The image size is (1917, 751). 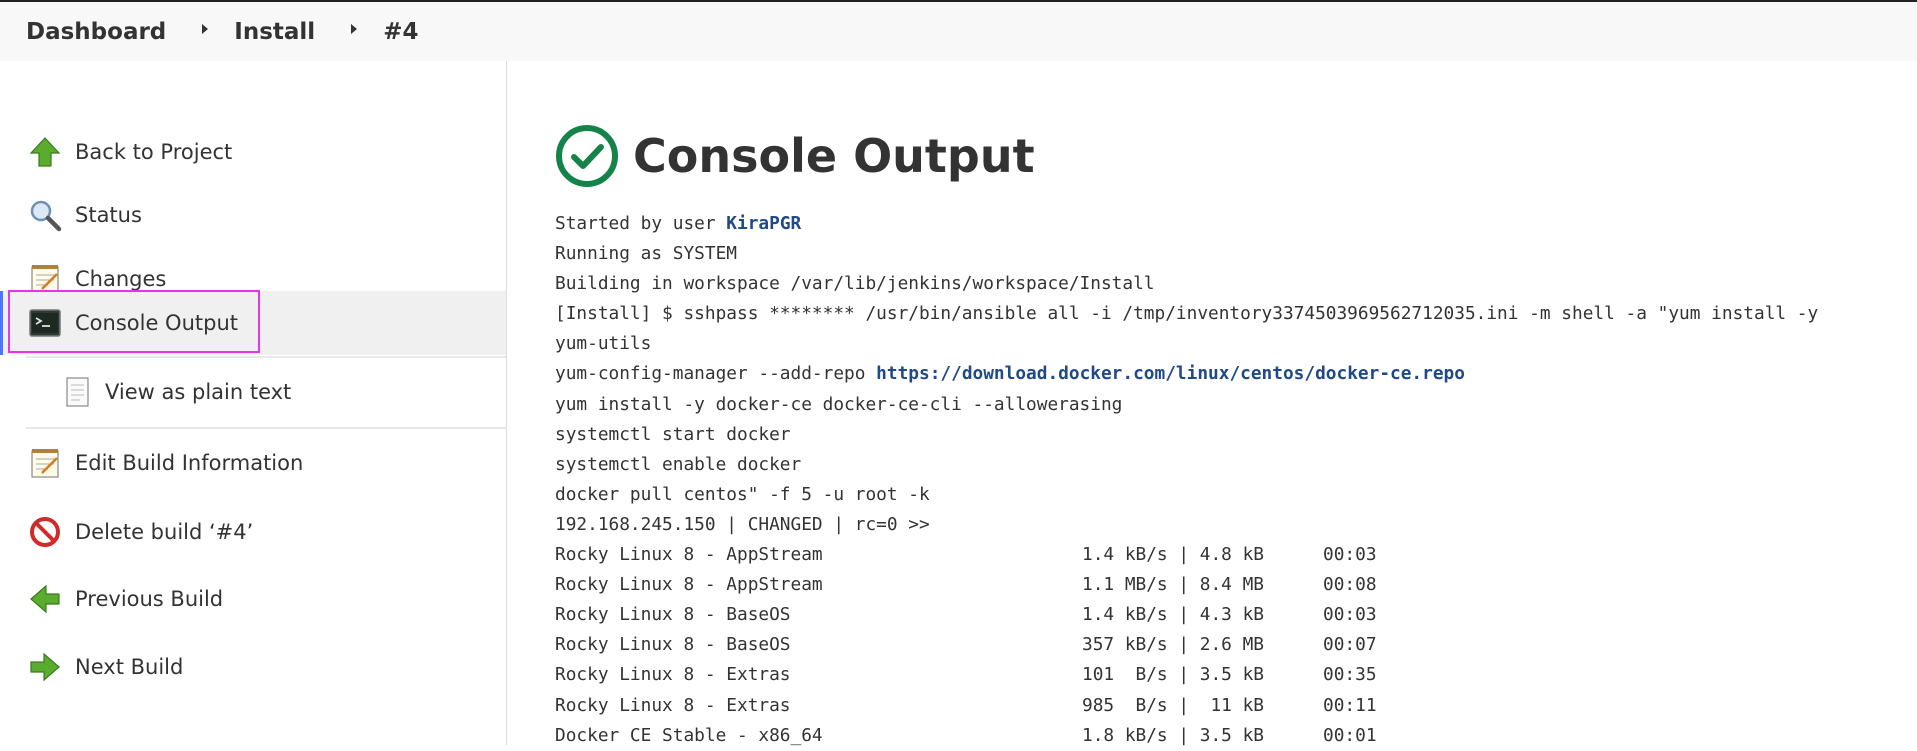 I want to click on download-repo-name: Docker CE Stable - x86_64, so click(x=689, y=735).